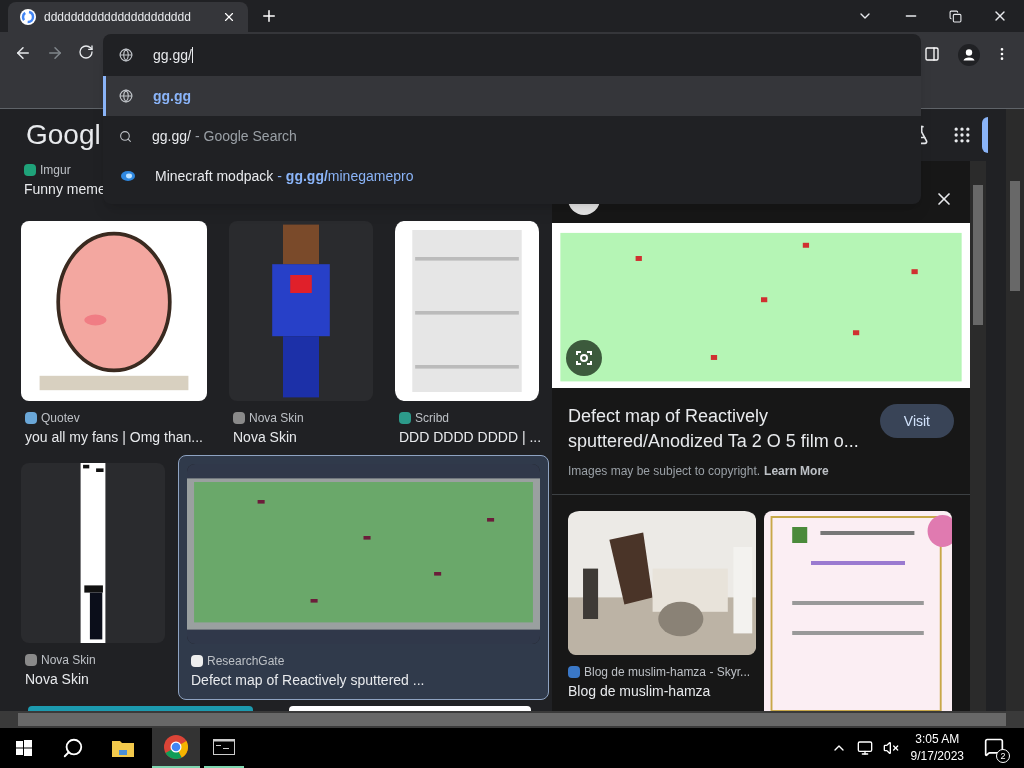  What do you see at coordinates (432, 418) in the screenshot?
I see `result-source: Scribd` at bounding box center [432, 418].